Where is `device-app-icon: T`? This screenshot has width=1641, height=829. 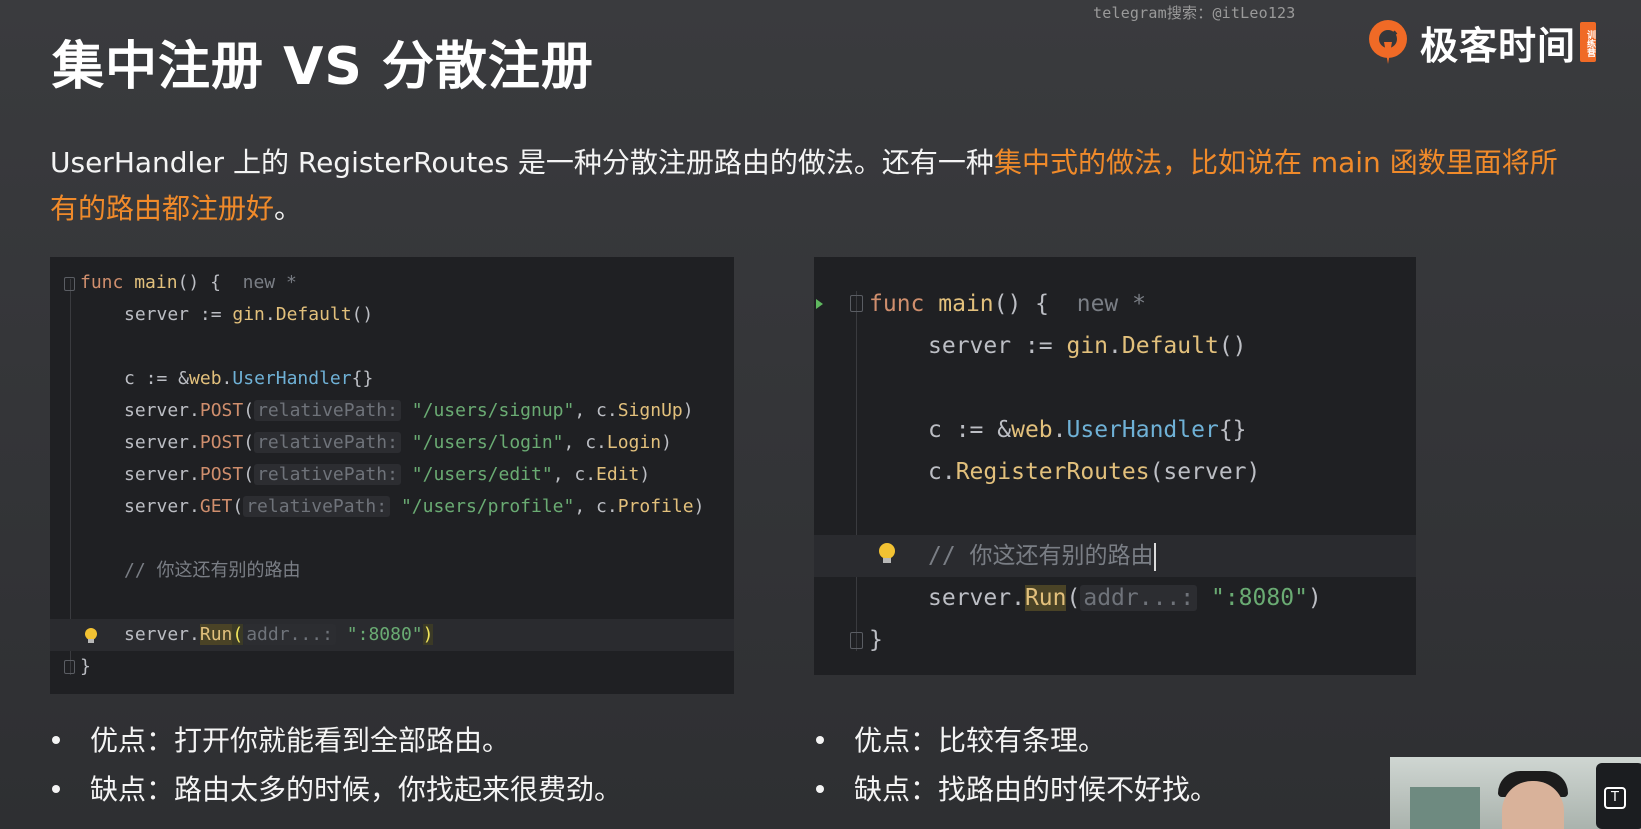
device-app-icon: T is located at coordinates (1615, 798).